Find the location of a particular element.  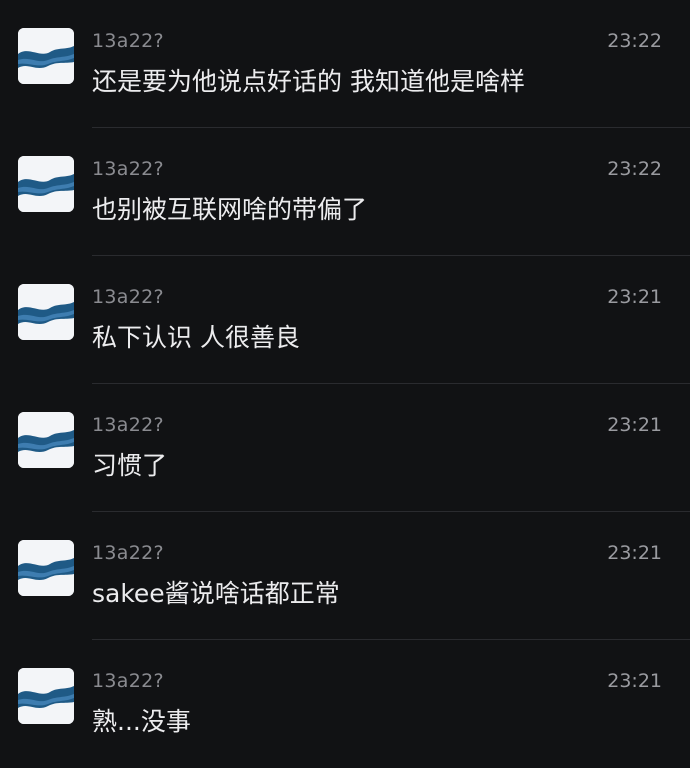

comment-text: 熟...没事 is located at coordinates (141, 721).